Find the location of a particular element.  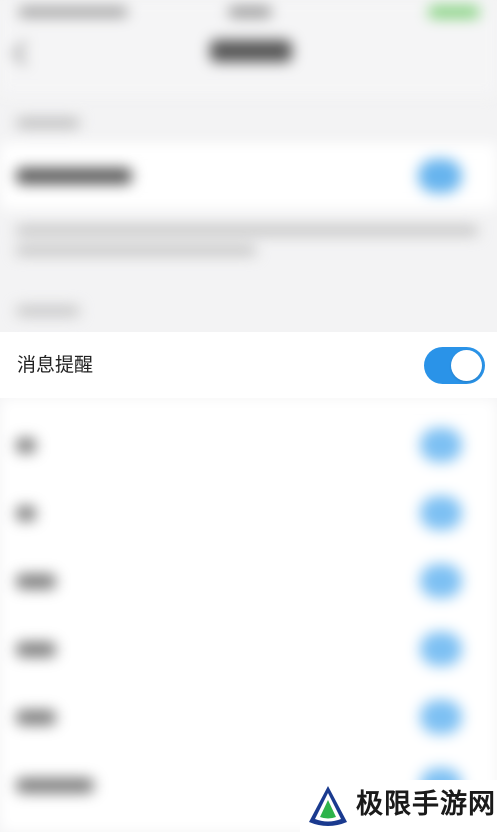

settings-row-label-blur is located at coordinates (74, 176).